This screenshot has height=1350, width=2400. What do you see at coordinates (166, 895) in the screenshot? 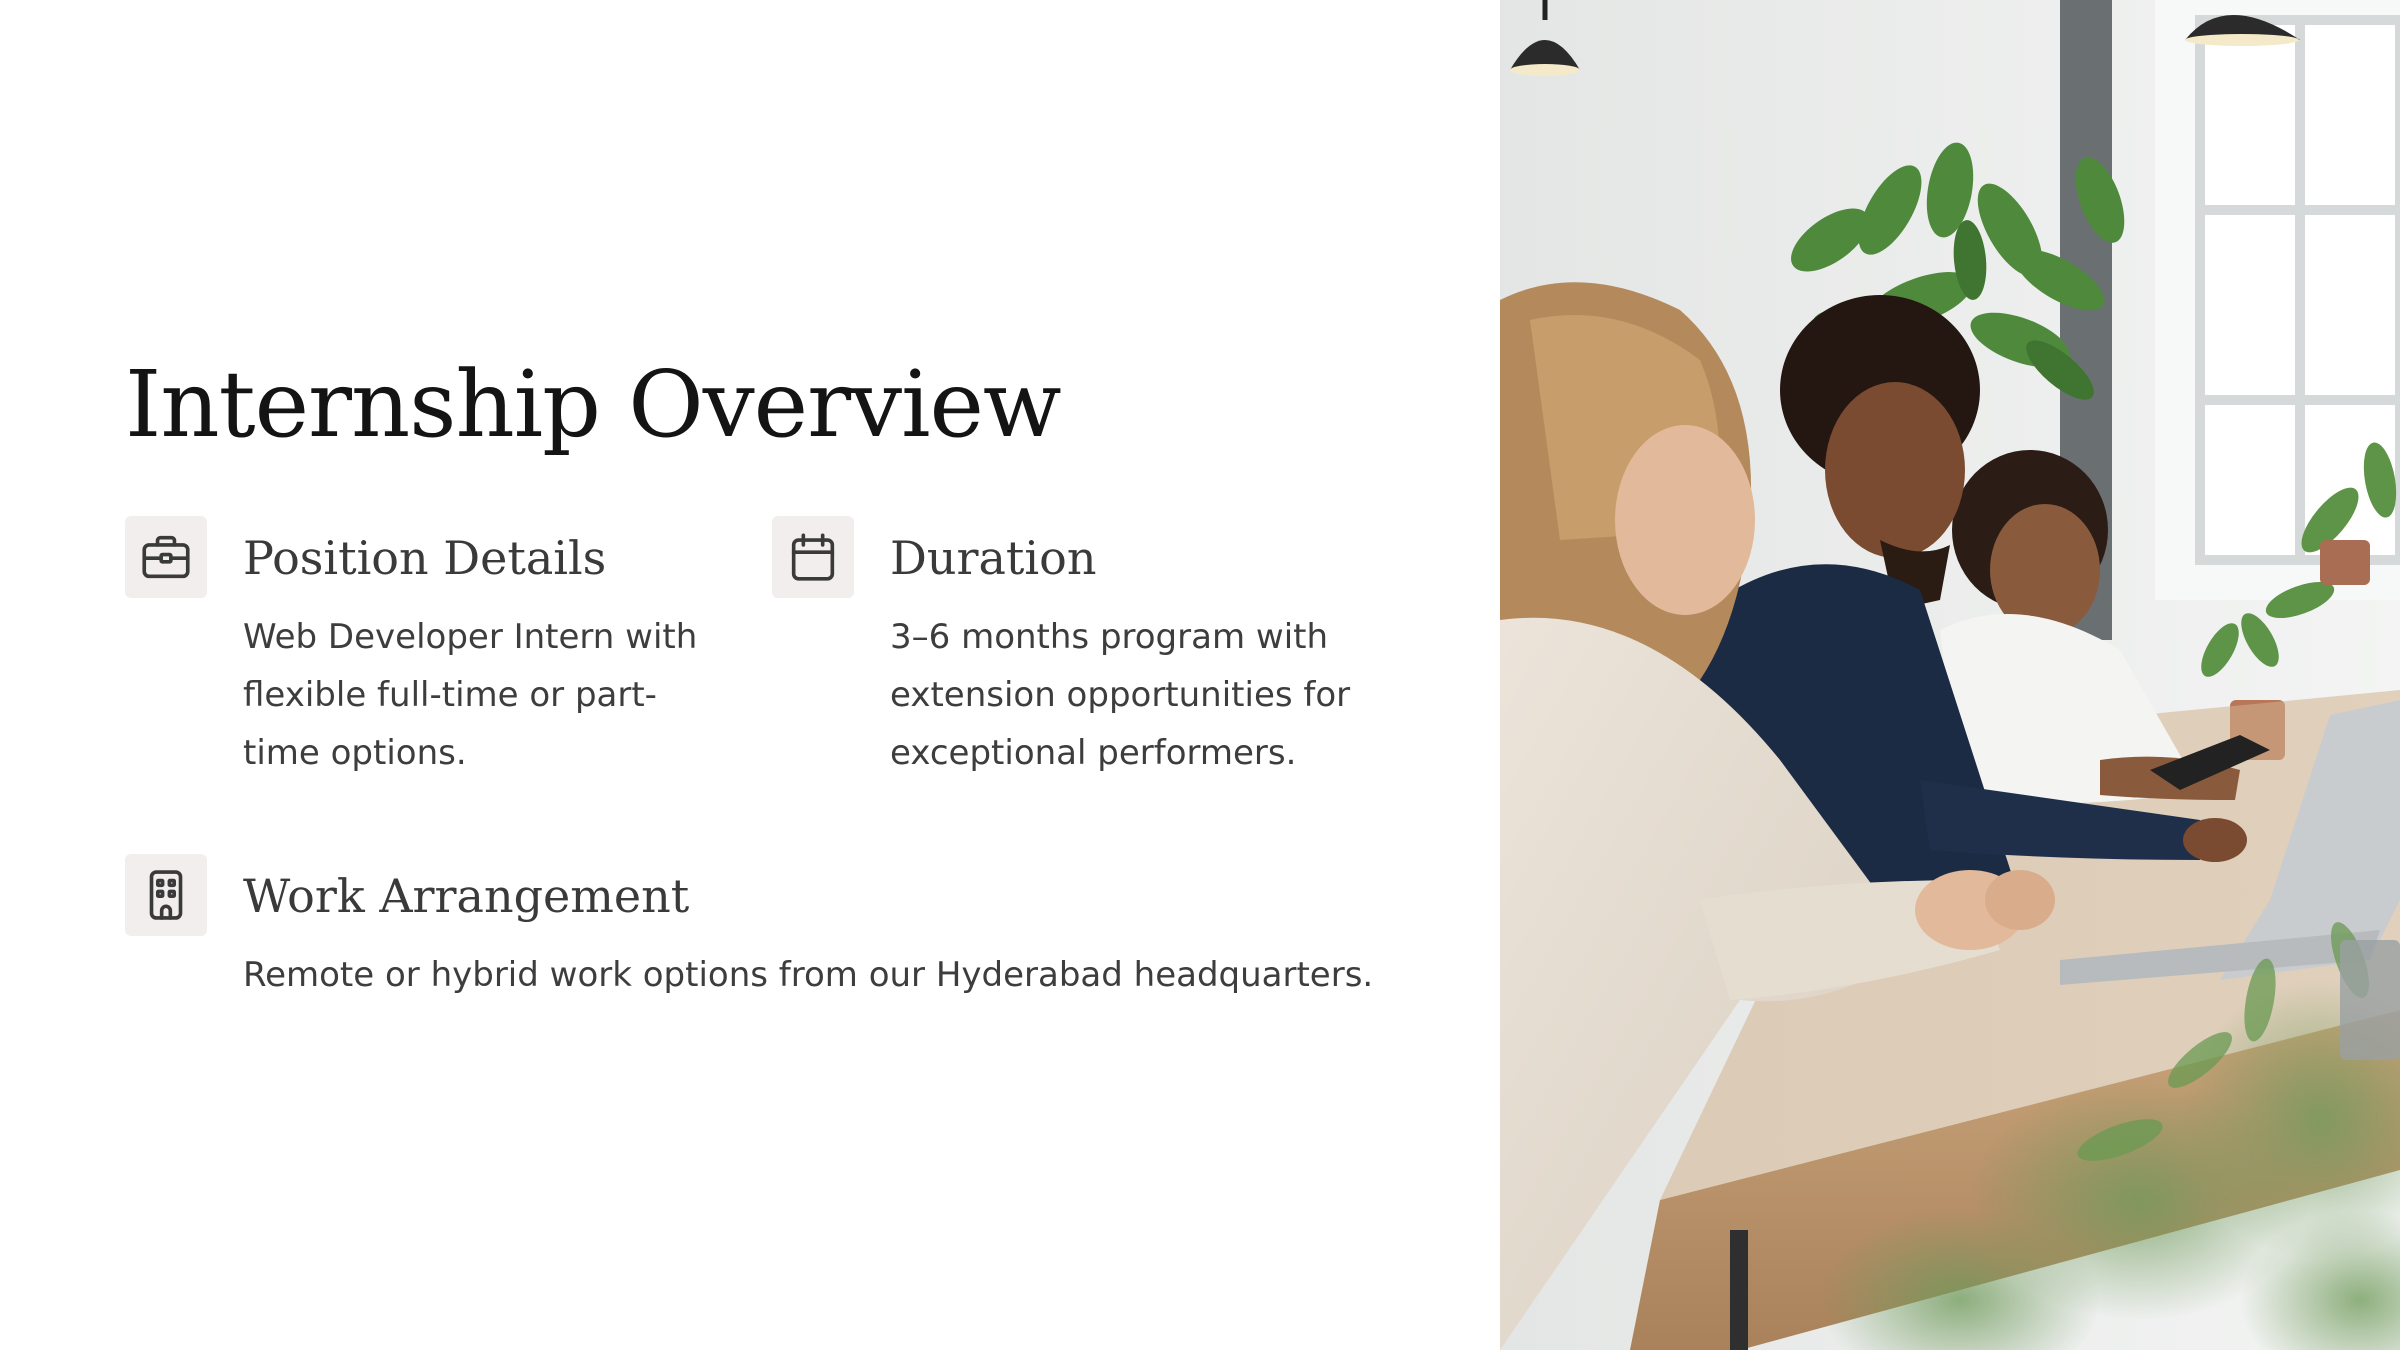
I see `building-icon` at bounding box center [166, 895].